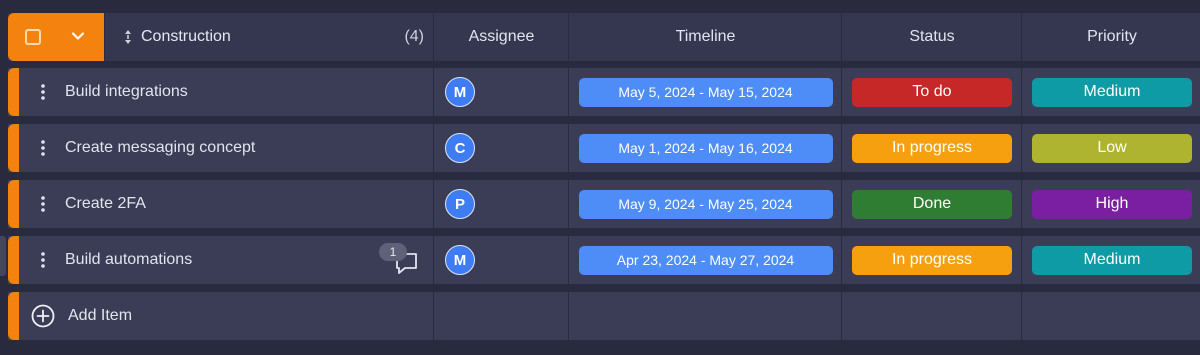 Image resolution: width=1200 pixels, height=355 pixels. I want to click on status-cell: Done, so click(931, 204).